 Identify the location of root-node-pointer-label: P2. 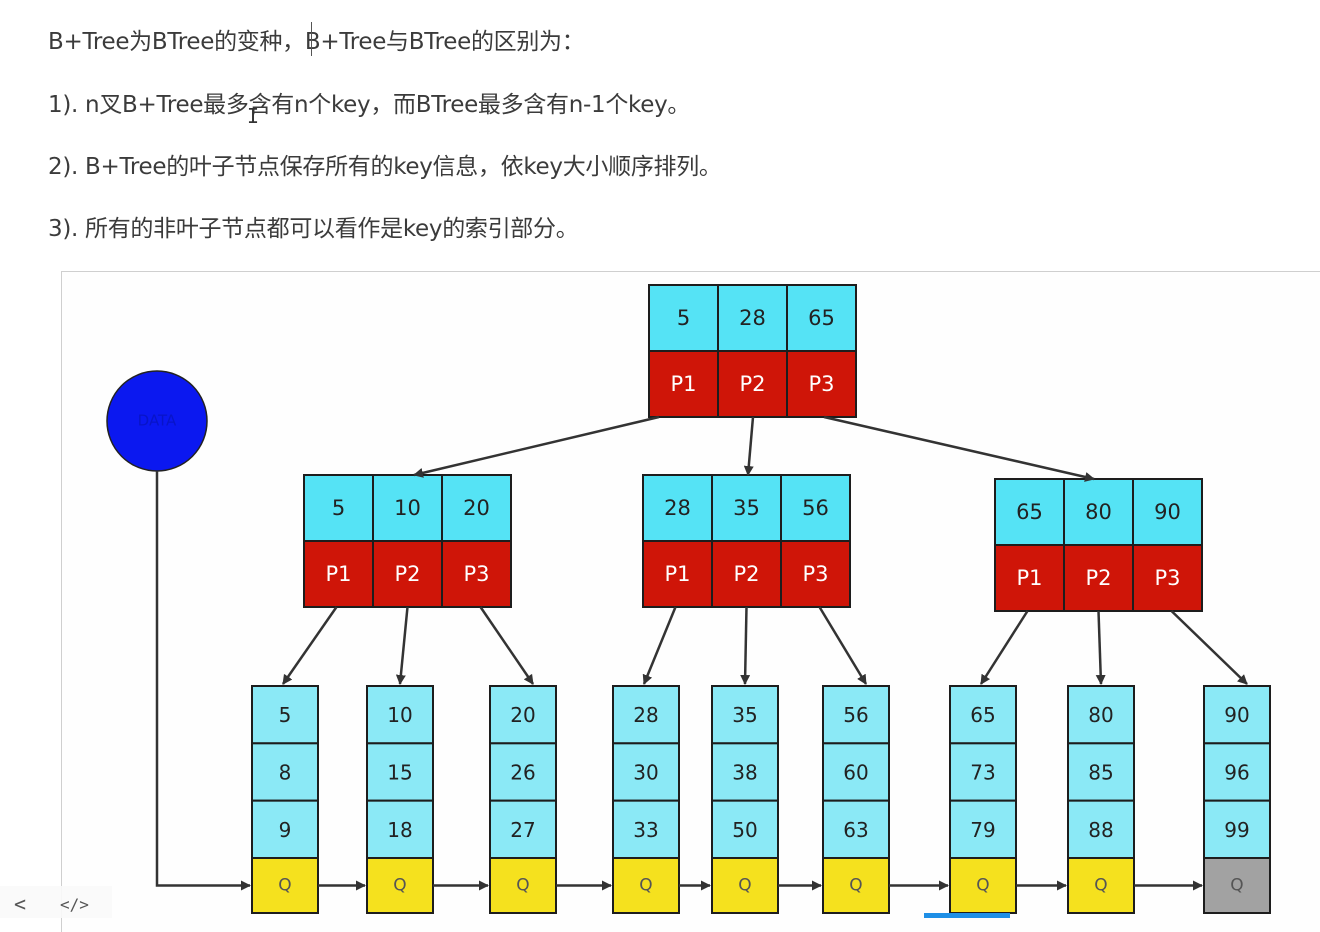
(752, 384).